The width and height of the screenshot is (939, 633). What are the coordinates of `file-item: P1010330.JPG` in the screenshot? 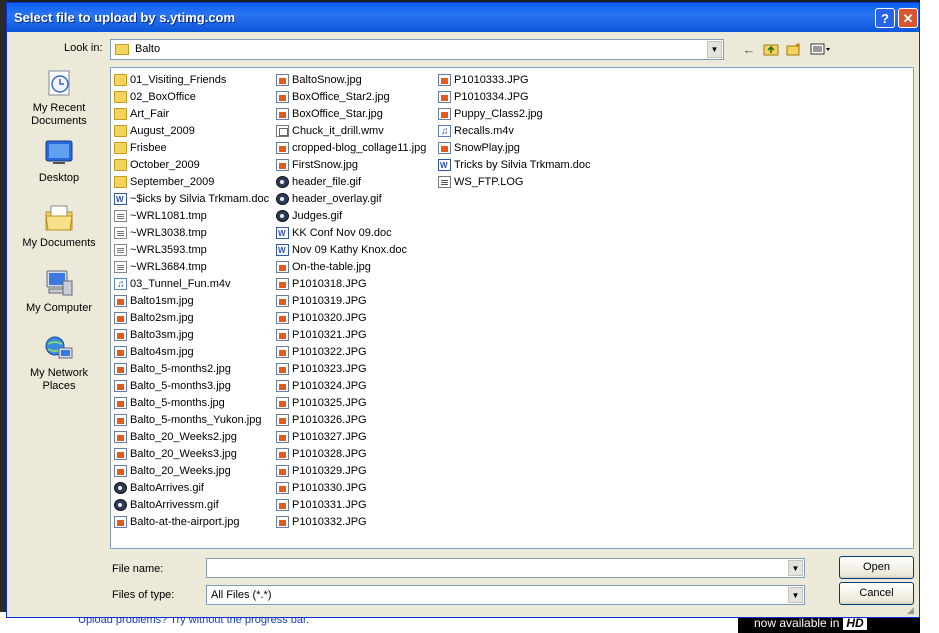 It's located at (350, 488).